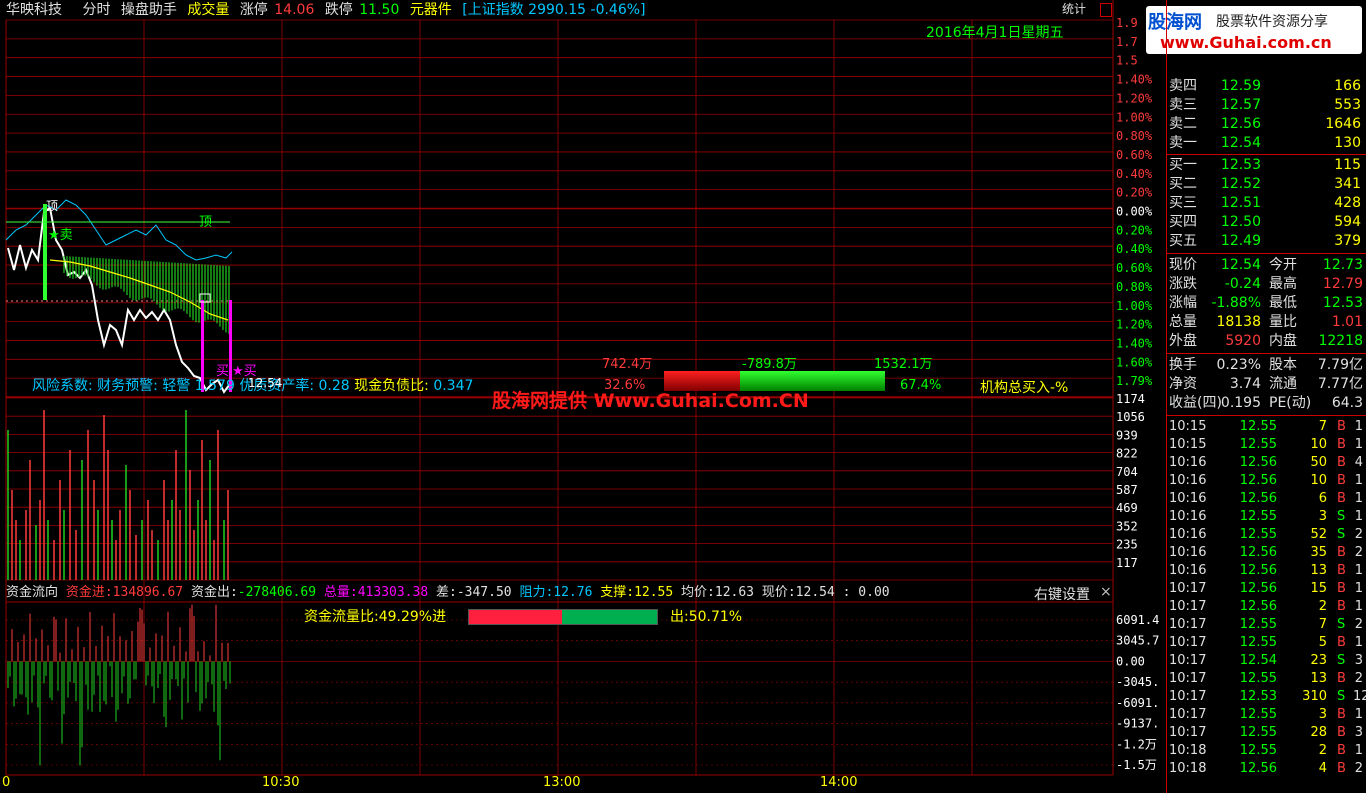 The width and height of the screenshot is (1366, 793). What do you see at coordinates (206, 222) in the screenshot?
I see `top-label: 顶` at bounding box center [206, 222].